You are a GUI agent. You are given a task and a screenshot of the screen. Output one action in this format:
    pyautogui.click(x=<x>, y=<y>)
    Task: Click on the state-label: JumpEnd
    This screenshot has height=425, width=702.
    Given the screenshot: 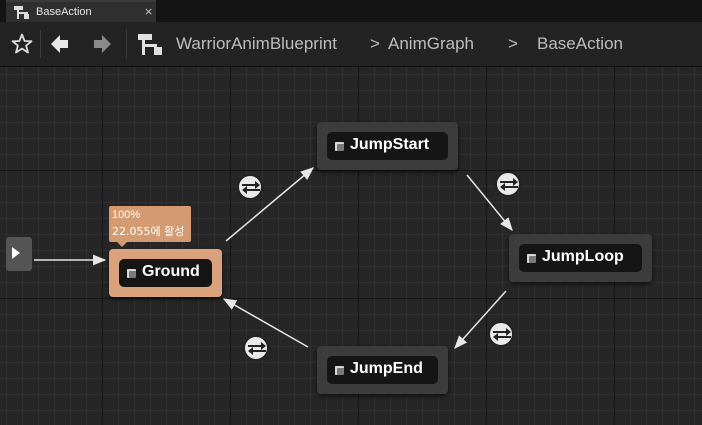 What is the action you would take?
    pyautogui.click(x=386, y=368)
    